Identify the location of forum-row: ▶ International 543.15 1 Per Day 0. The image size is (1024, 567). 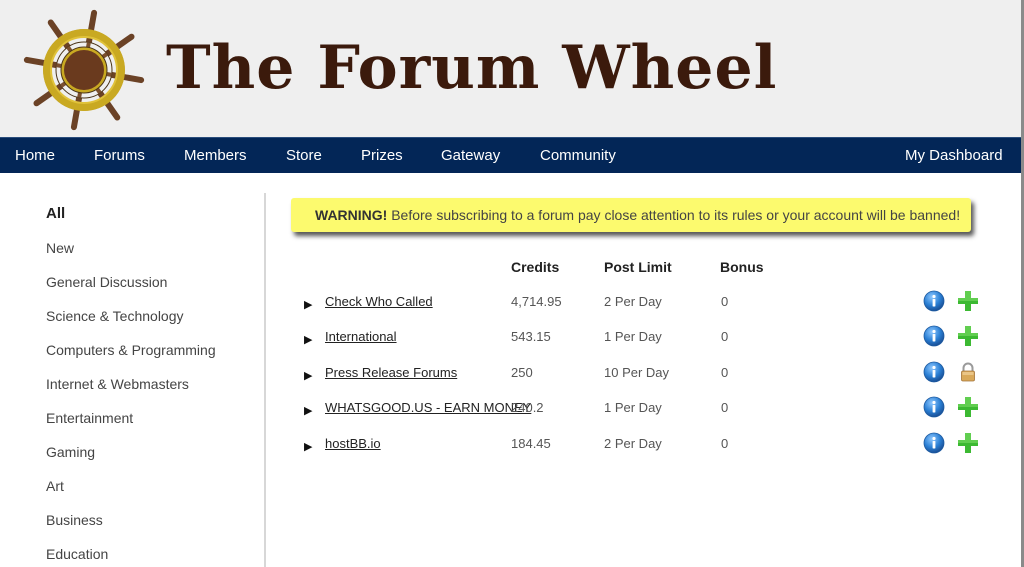
(650, 339).